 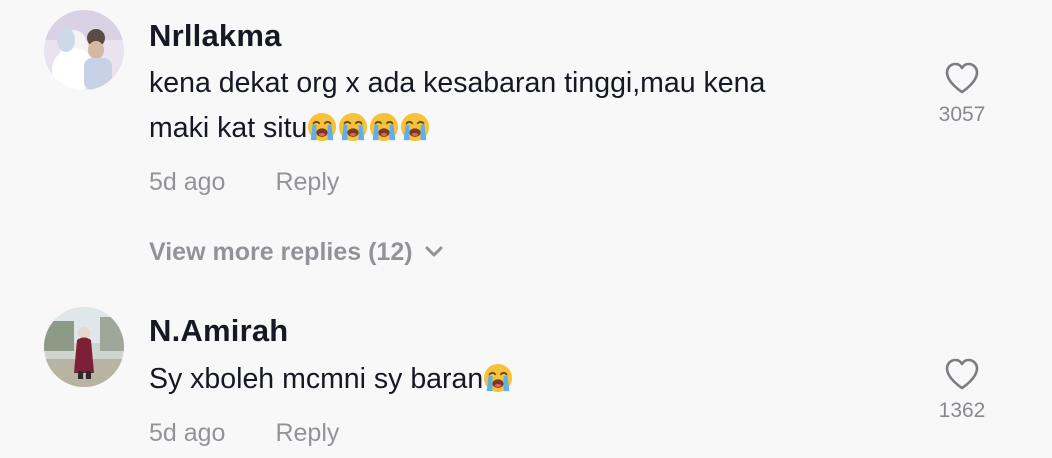 I want to click on view-more-replies-label: View more replies (12), so click(x=281, y=252).